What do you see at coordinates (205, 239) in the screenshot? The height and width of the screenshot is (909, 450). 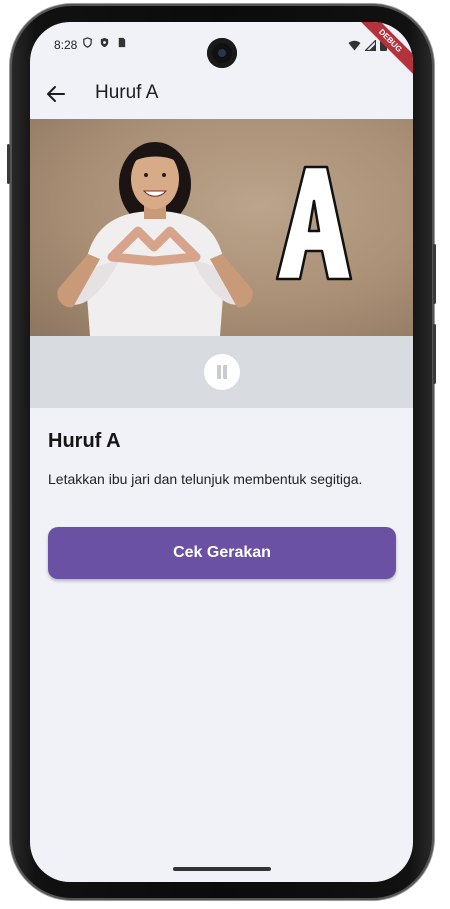 I see `video-frame-illustration` at bounding box center [205, 239].